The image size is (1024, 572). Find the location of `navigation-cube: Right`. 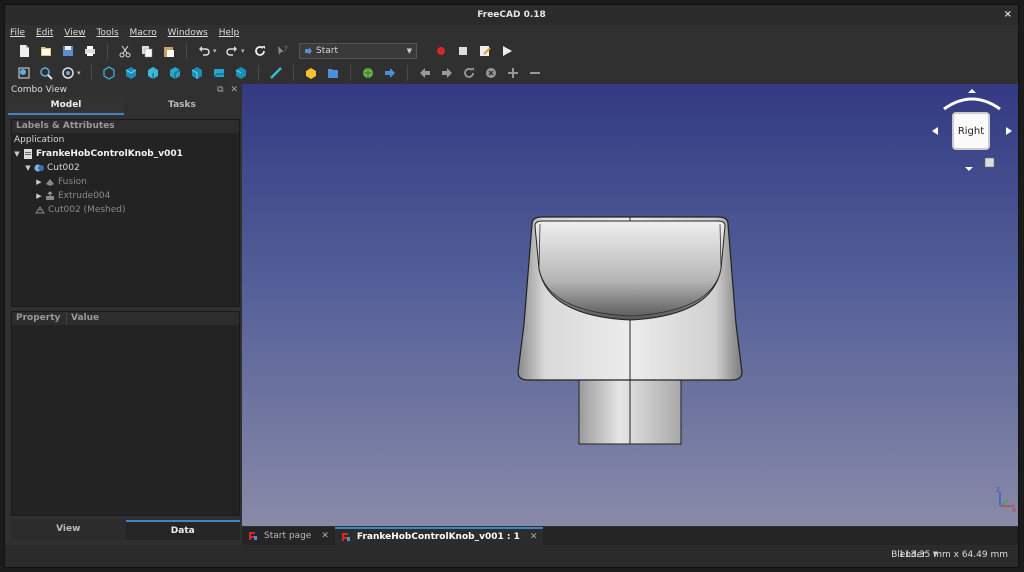

navigation-cube: Right is located at coordinates (972, 131).